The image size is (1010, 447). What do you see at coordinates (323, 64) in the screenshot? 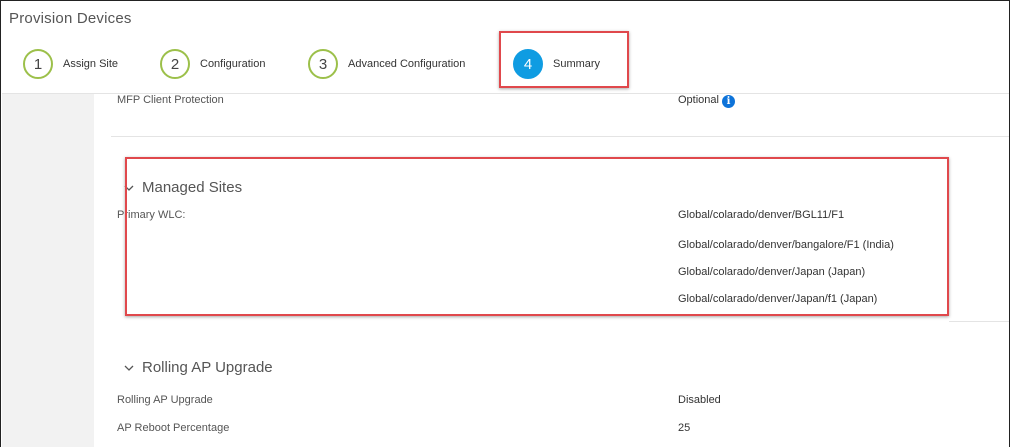
I see `step-number-3: 3` at bounding box center [323, 64].